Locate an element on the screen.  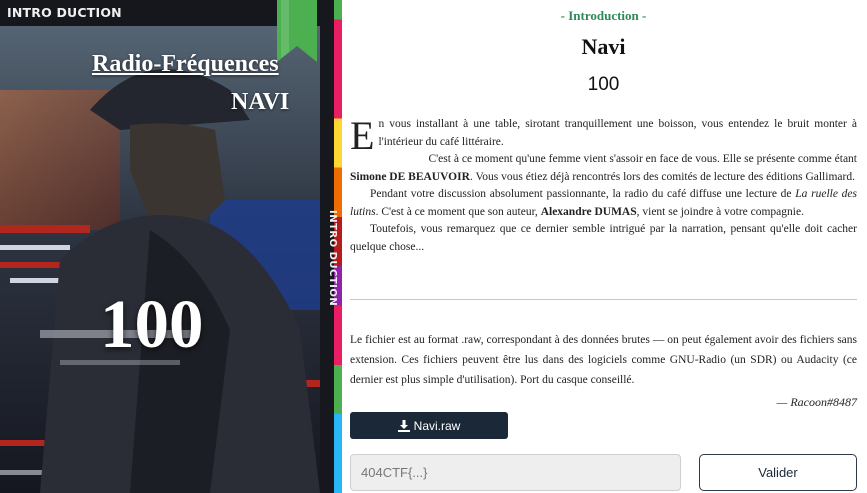
spine-label: INTRO DUCTION is located at coordinates (332, 258).